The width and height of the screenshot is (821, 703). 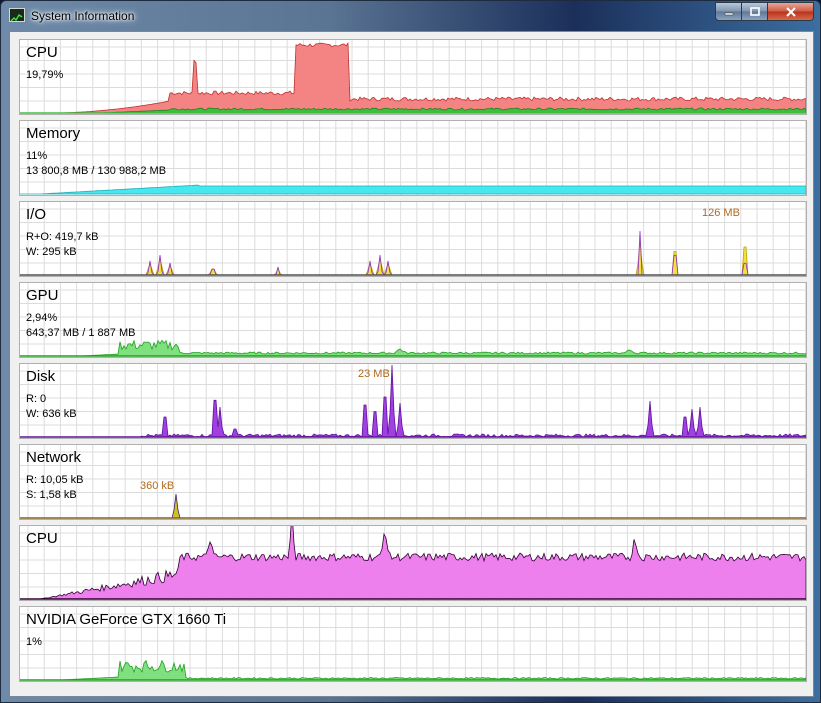 I want to click on panel-title: Network, so click(x=54, y=457).